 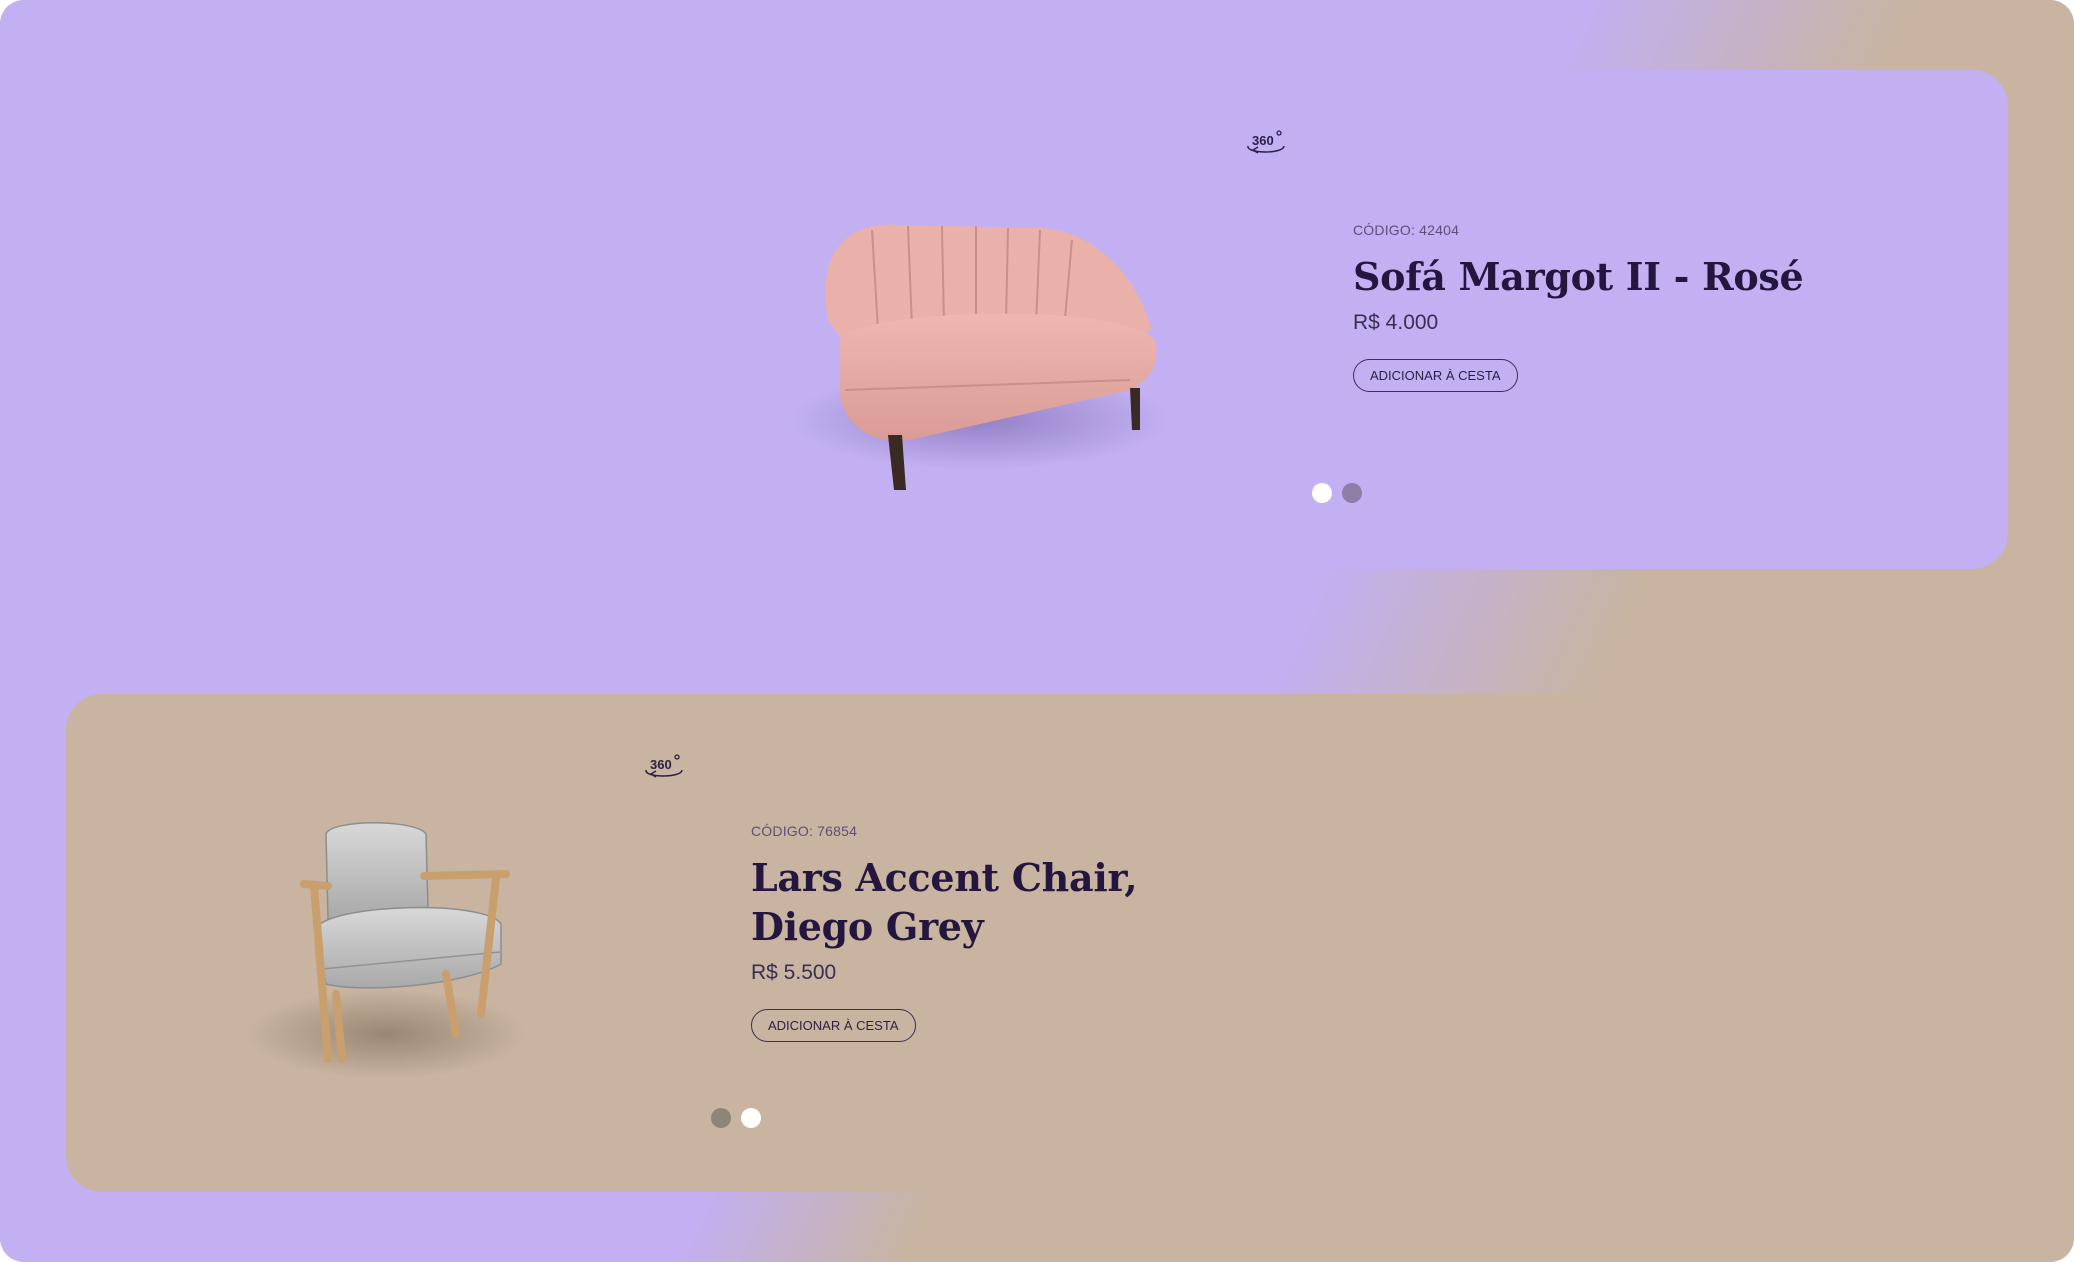 I want to click on carousel-dot-1-active, so click(x=1322, y=493).